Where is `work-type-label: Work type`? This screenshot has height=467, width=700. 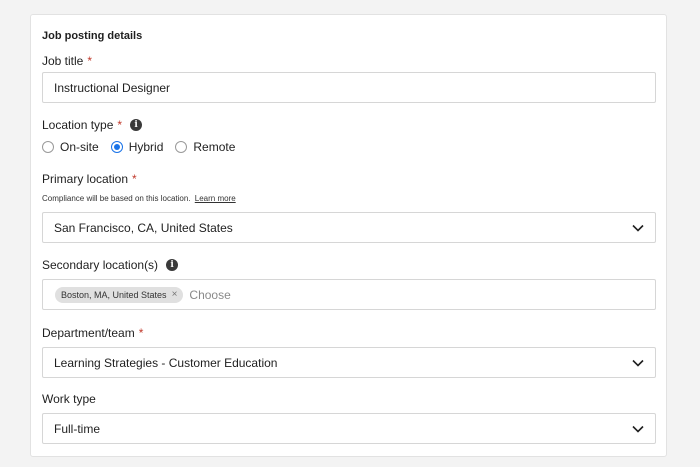
work-type-label: Work type is located at coordinates (69, 399).